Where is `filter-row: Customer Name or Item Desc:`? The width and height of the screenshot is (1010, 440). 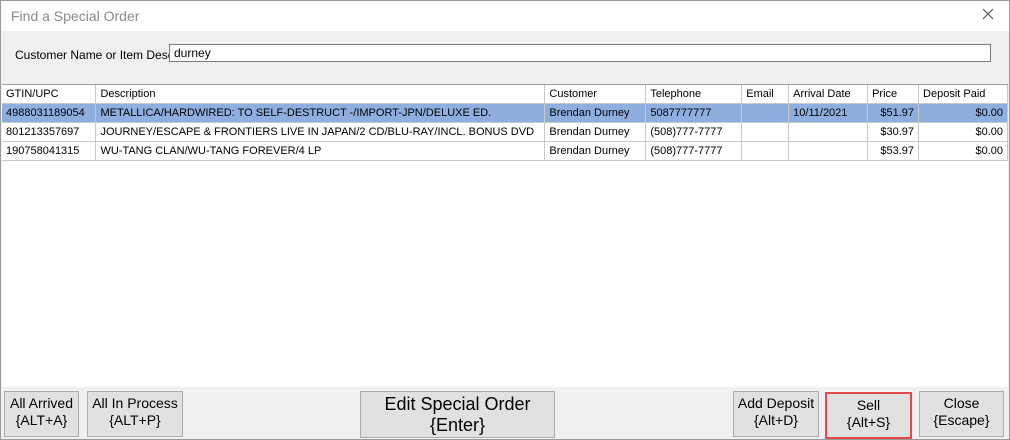
filter-row: Customer Name or Item Desc: is located at coordinates (505, 56).